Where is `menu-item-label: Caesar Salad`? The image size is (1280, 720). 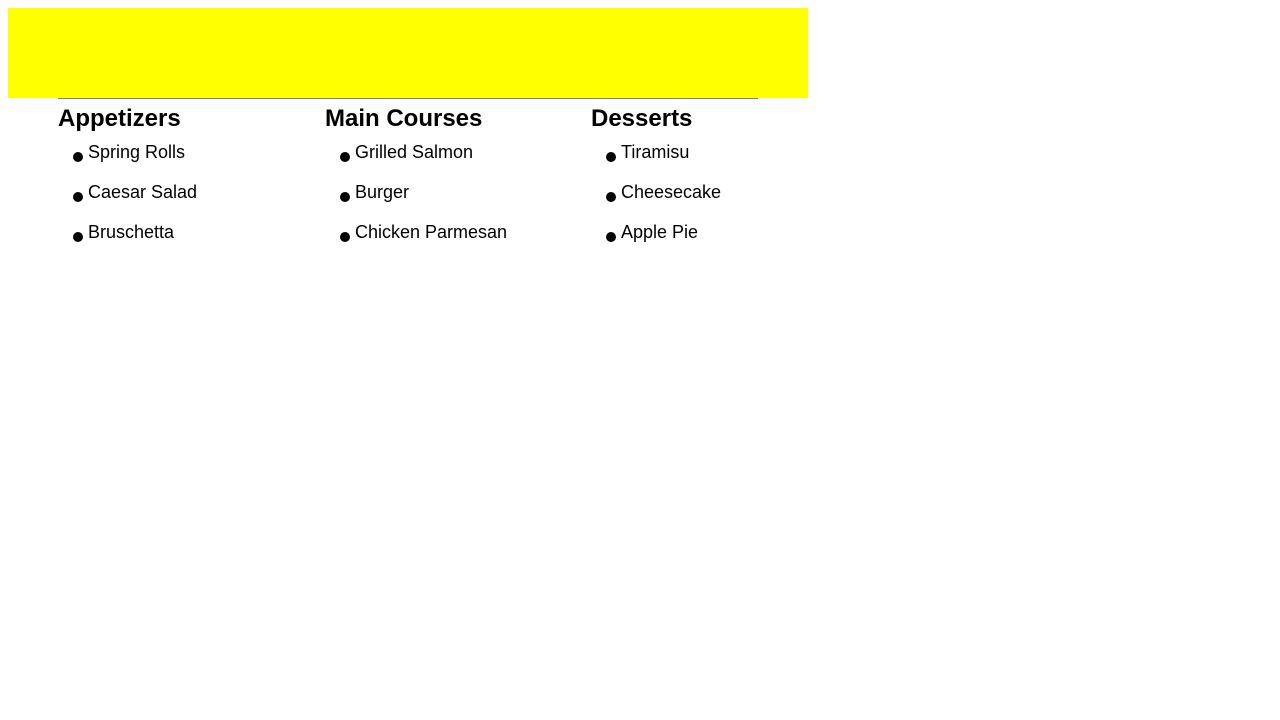 menu-item-label: Caesar Salad is located at coordinates (143, 192).